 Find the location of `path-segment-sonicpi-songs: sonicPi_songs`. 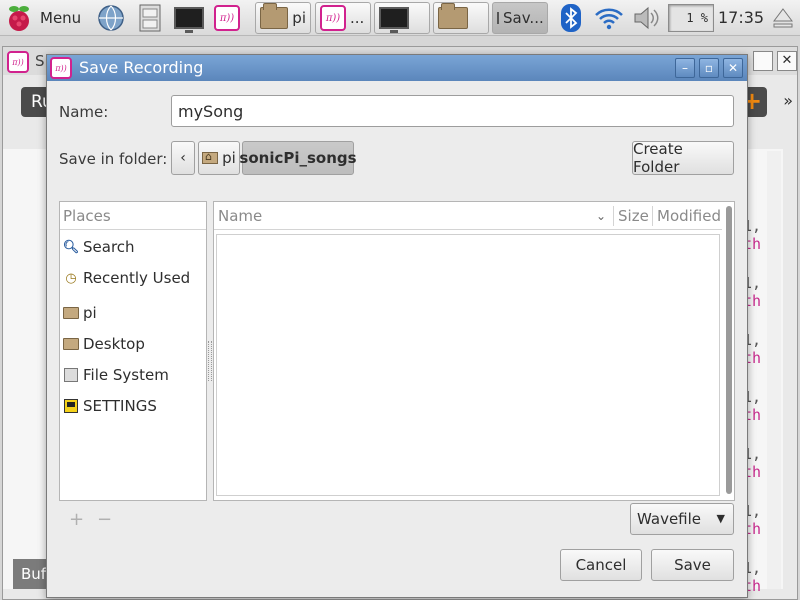

path-segment-sonicpi-songs: sonicPi_songs is located at coordinates (298, 158).